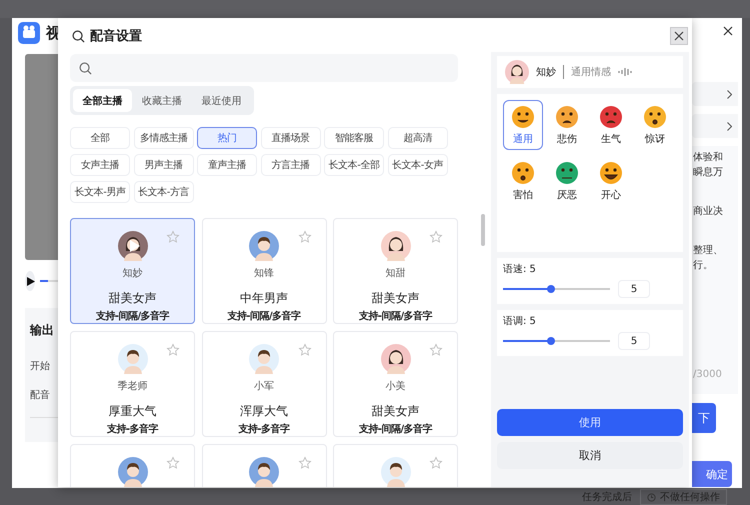  What do you see at coordinates (712, 474) in the screenshot?
I see `confirm-button: 确定` at bounding box center [712, 474].